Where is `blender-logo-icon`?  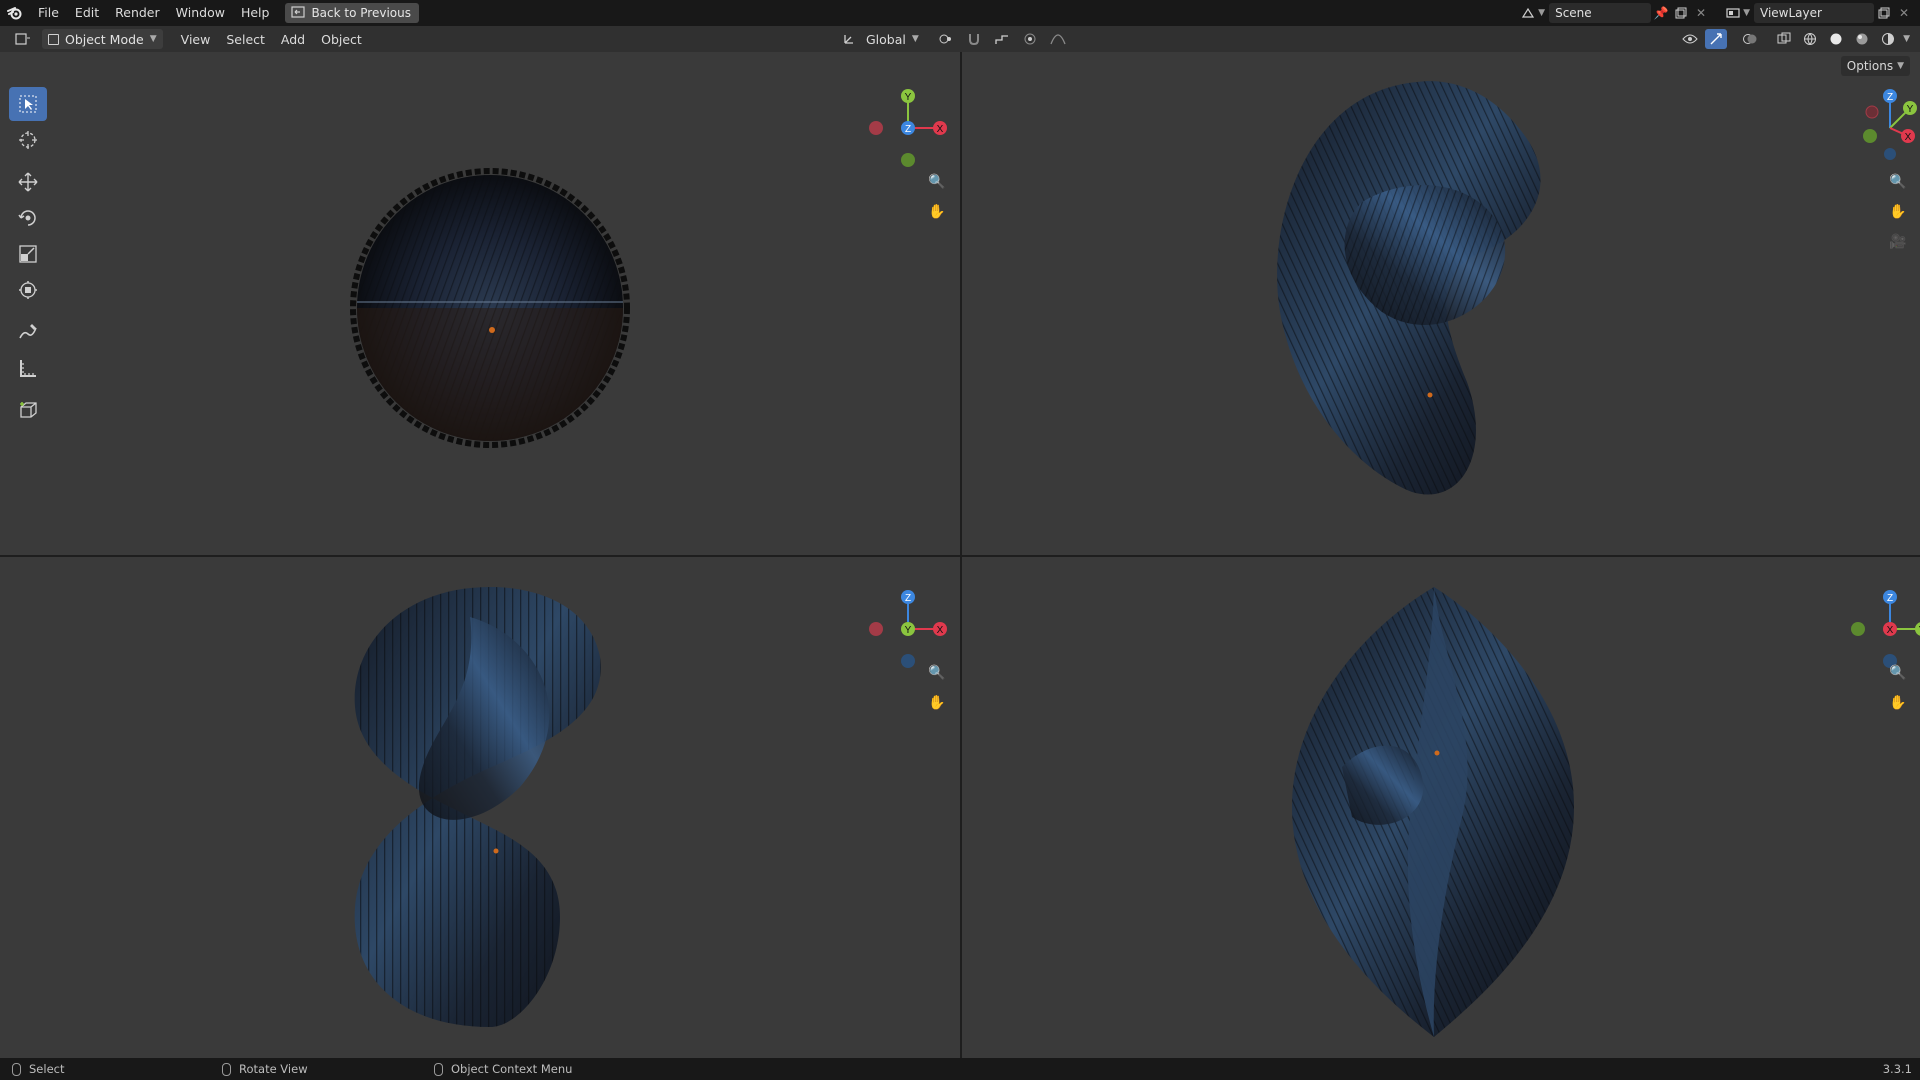 blender-logo-icon is located at coordinates (15, 13).